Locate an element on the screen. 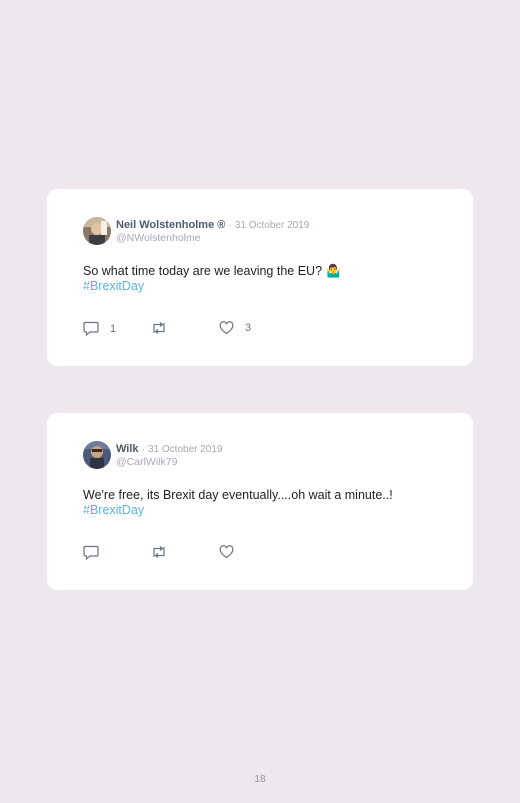 This screenshot has height=803, width=520. tweet-actions is located at coordinates (183, 553).